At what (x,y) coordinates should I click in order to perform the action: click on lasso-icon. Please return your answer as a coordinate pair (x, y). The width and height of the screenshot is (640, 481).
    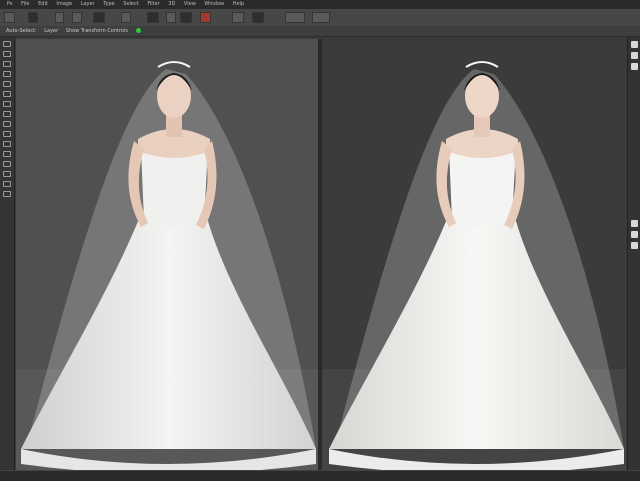
    Looking at the image, I should click on (7, 64).